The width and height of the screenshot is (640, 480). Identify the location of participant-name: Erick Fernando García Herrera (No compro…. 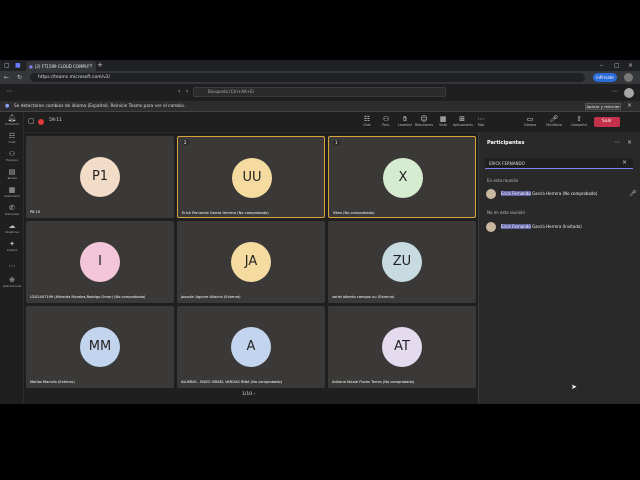
(549, 193).